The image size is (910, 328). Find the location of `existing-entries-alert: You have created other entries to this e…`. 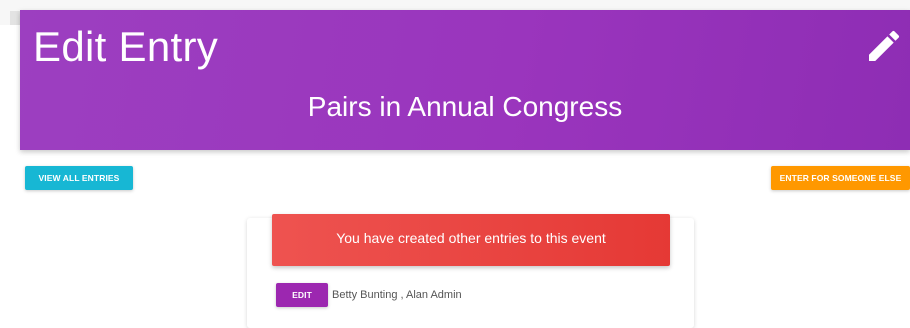

existing-entries-alert: You have created other entries to this e… is located at coordinates (471, 240).